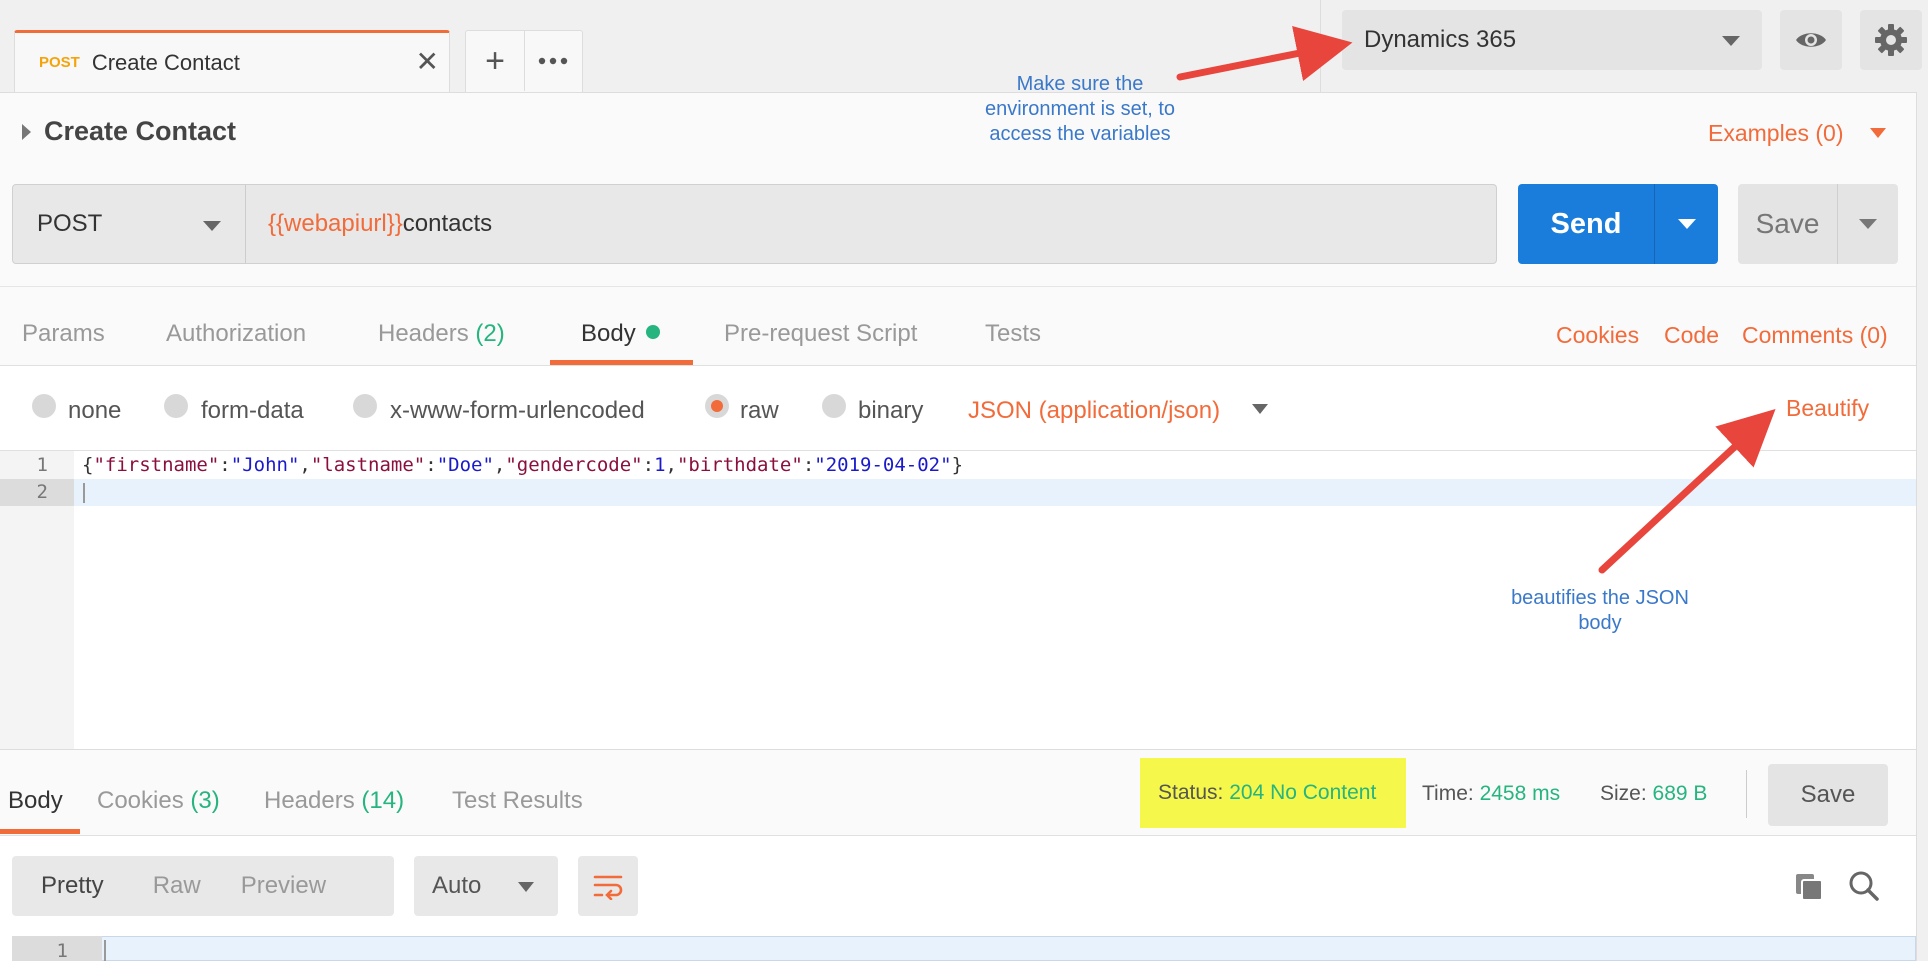  What do you see at coordinates (964, 948) in the screenshot?
I see `response-body-editor` at bounding box center [964, 948].